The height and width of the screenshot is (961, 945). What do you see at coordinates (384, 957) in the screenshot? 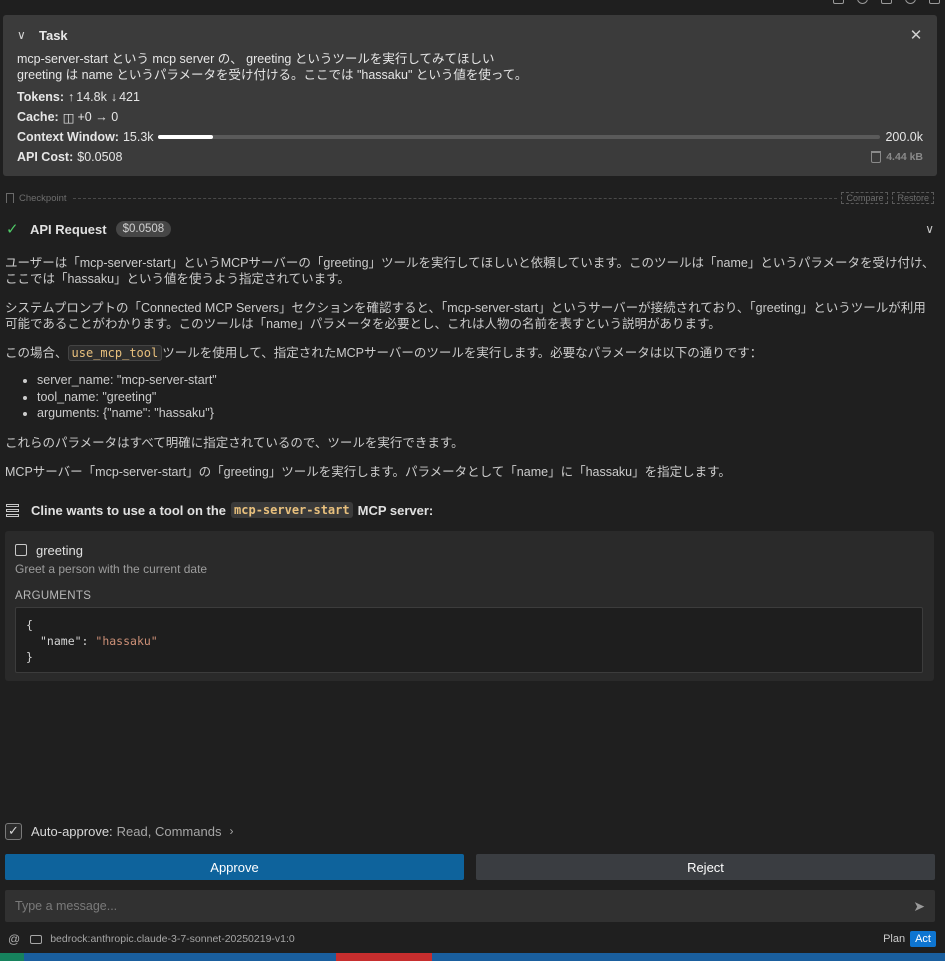
I see `status-warning-item` at bounding box center [384, 957].